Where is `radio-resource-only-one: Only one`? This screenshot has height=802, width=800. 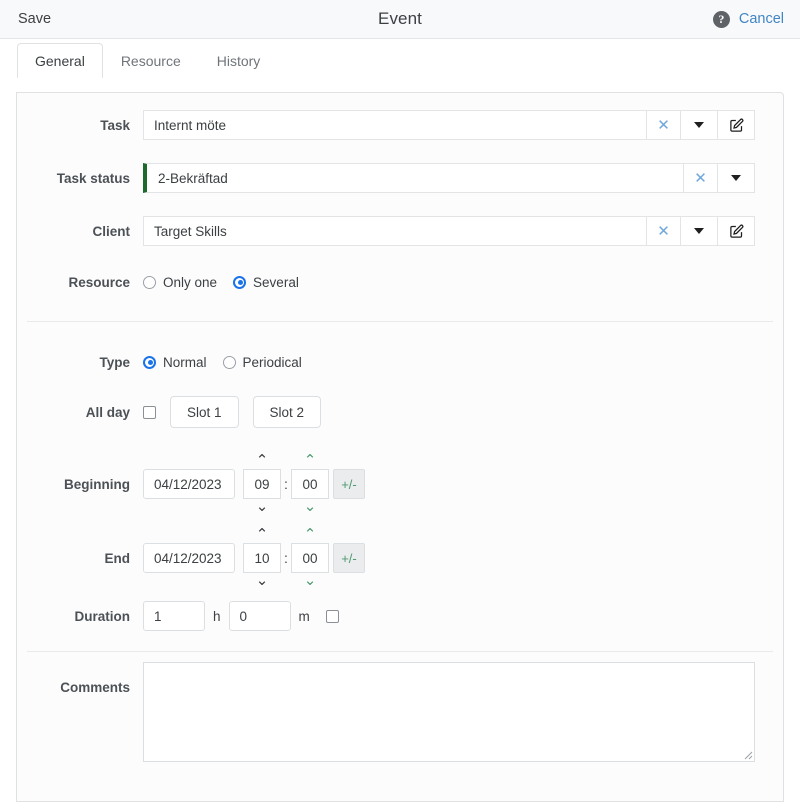
radio-resource-only-one: Only one is located at coordinates (180, 282).